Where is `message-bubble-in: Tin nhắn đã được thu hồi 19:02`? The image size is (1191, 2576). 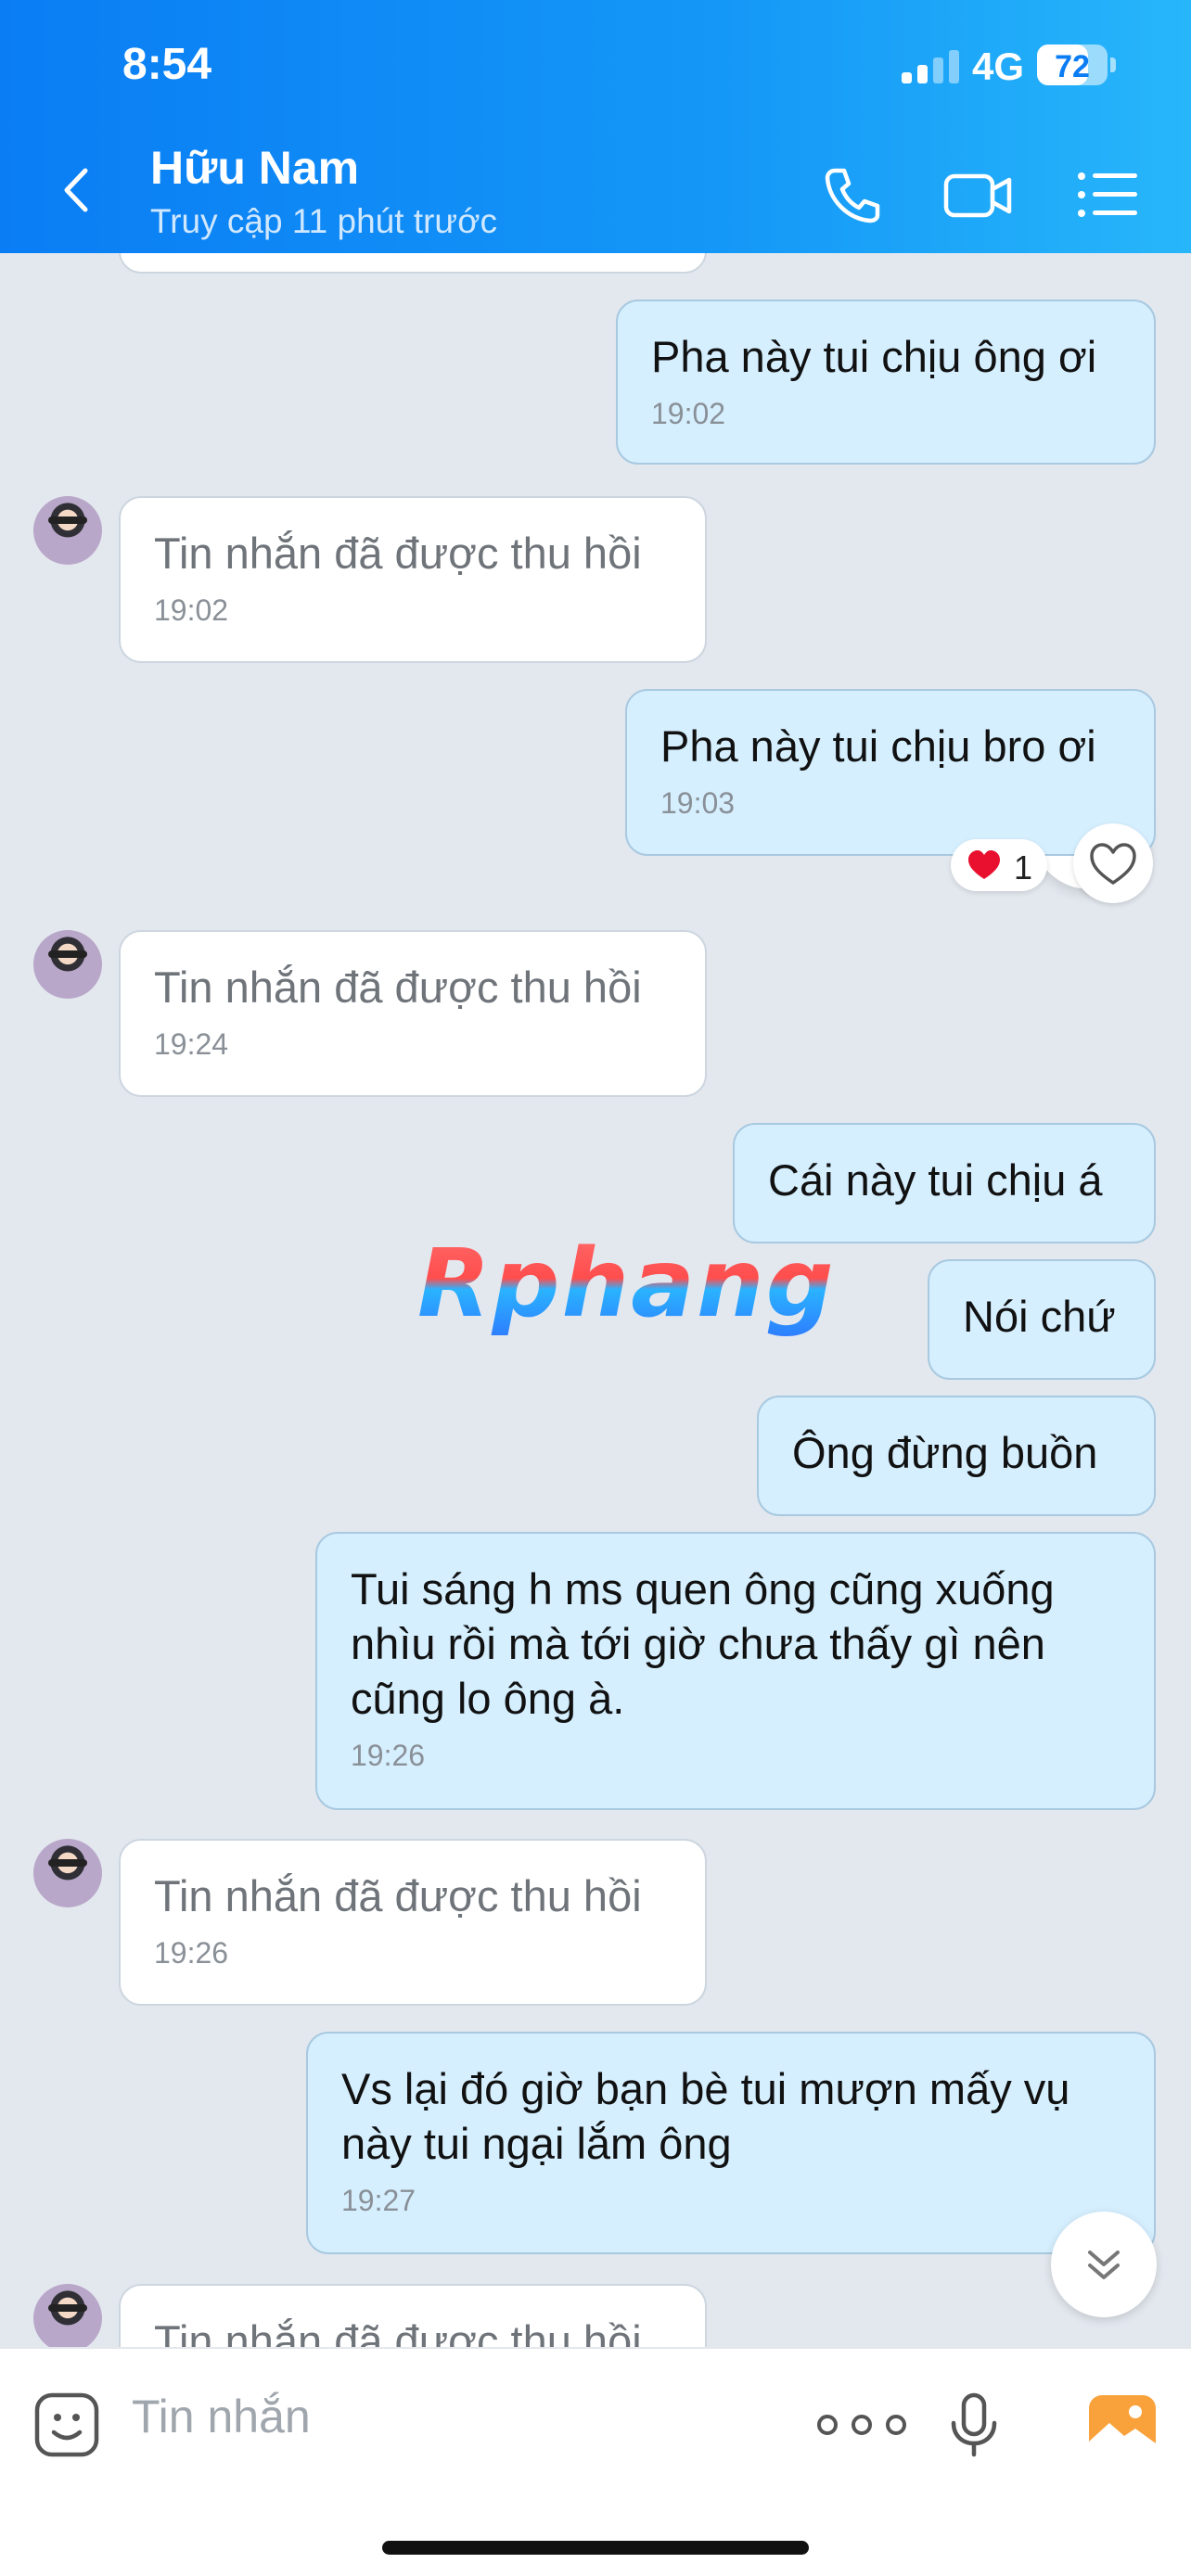 message-bubble-in: Tin nhắn đã được thu hồi 19:02 is located at coordinates (413, 579).